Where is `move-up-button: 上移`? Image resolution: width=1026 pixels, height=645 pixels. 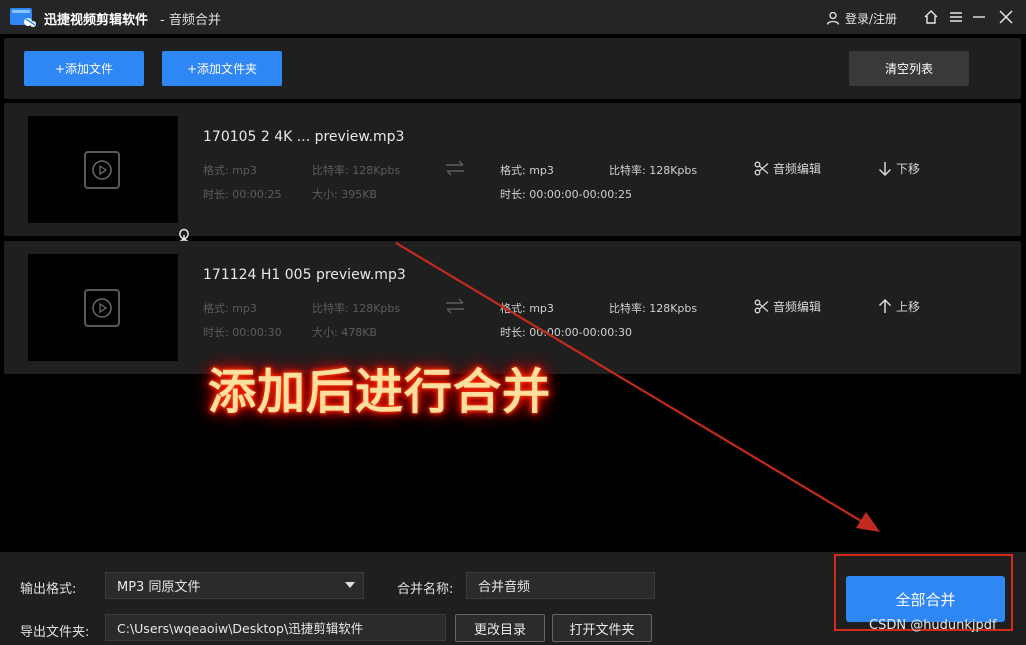
move-up-button: 上移 is located at coordinates (899, 306).